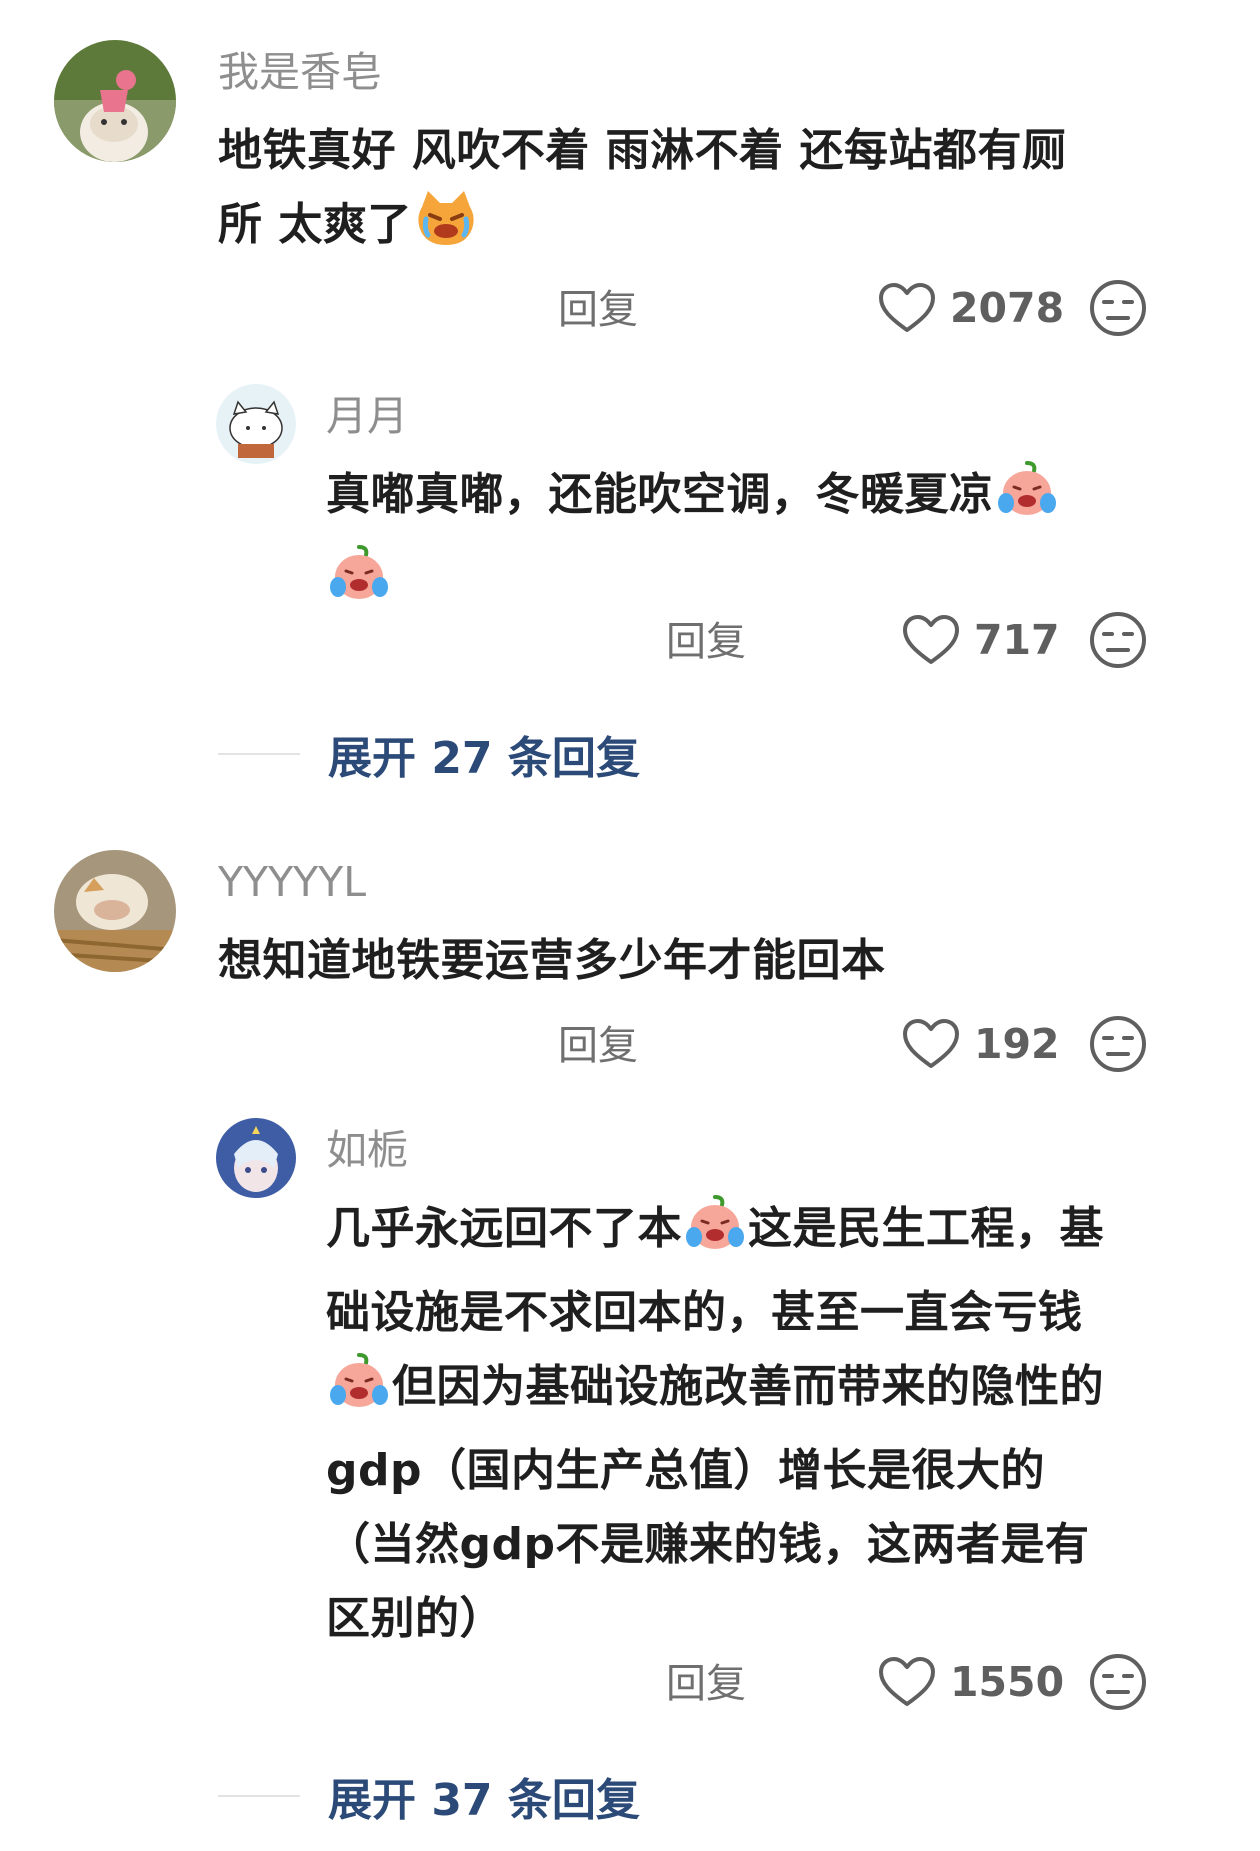  What do you see at coordinates (660, 494) in the screenshot?
I see `reply-text-line: 真嘟真嘟，还能吹空调，冬暖夏凉` at bounding box center [660, 494].